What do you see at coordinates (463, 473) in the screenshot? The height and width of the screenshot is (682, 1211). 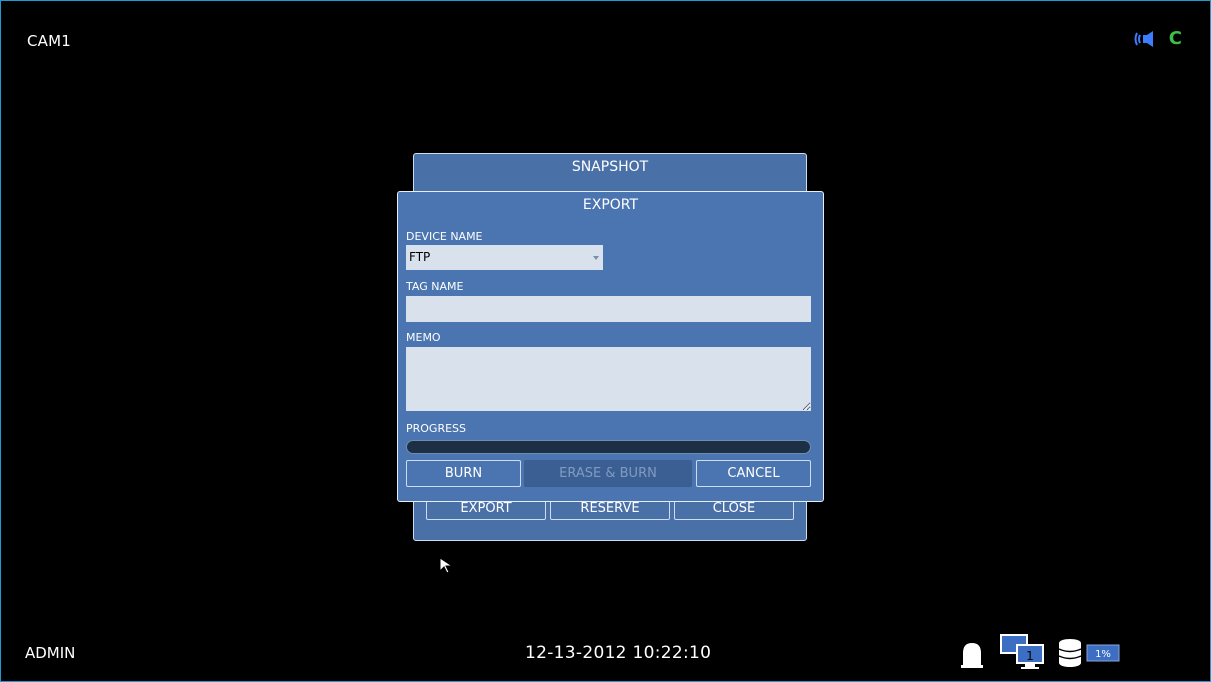 I see `burn-button: BURN` at bounding box center [463, 473].